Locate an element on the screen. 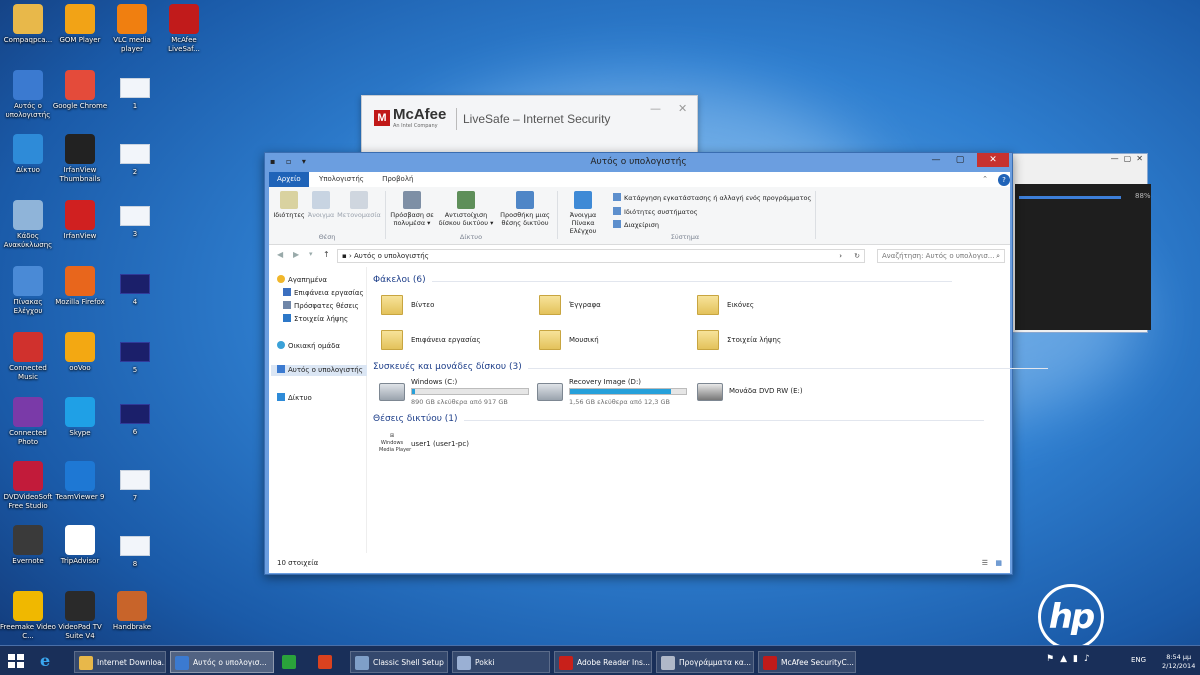 The height and width of the screenshot is (675, 1200). internet-explorer-icon: e is located at coordinates (50, 661).